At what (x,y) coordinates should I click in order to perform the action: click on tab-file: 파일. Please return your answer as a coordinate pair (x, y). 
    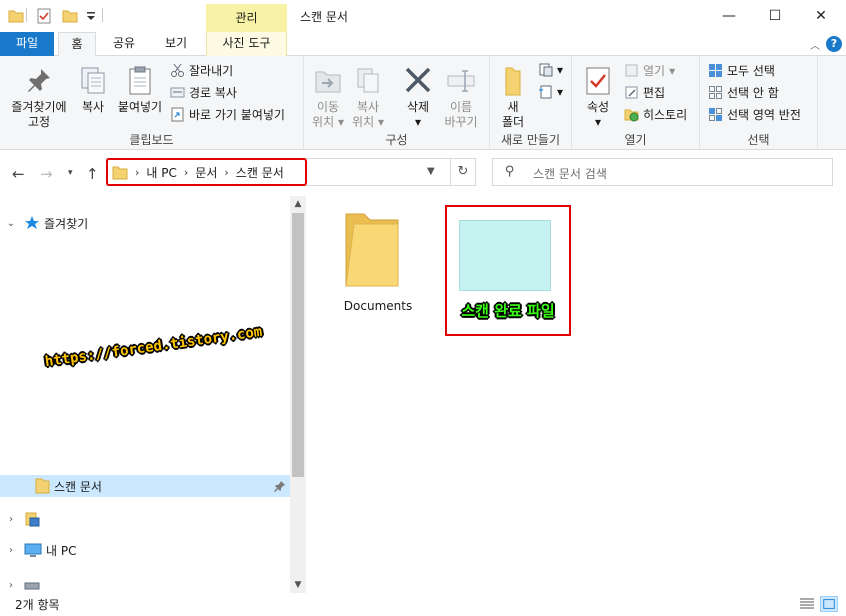
    Looking at the image, I should click on (27, 44).